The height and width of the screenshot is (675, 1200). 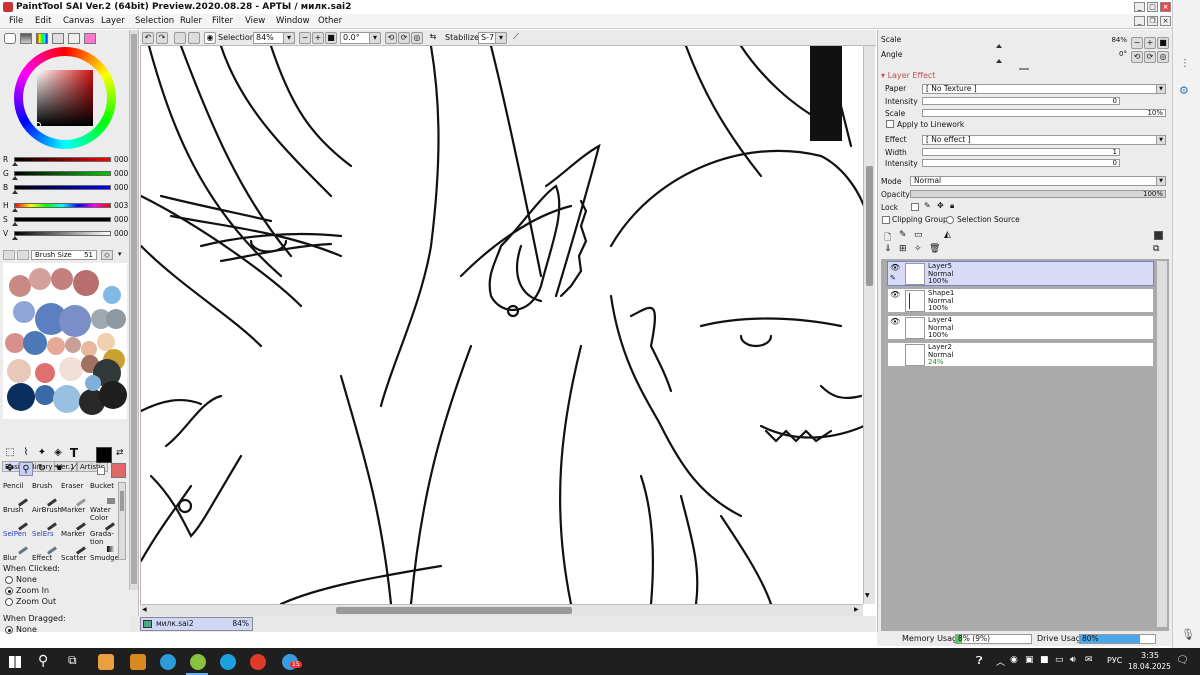 I want to click on shape-select-icon: ◈, so click(x=58, y=453).